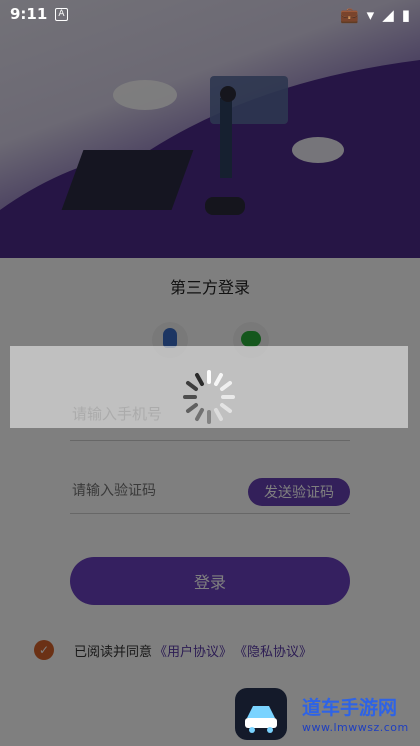  I want to click on status-time: 9:11, so click(29, 14).